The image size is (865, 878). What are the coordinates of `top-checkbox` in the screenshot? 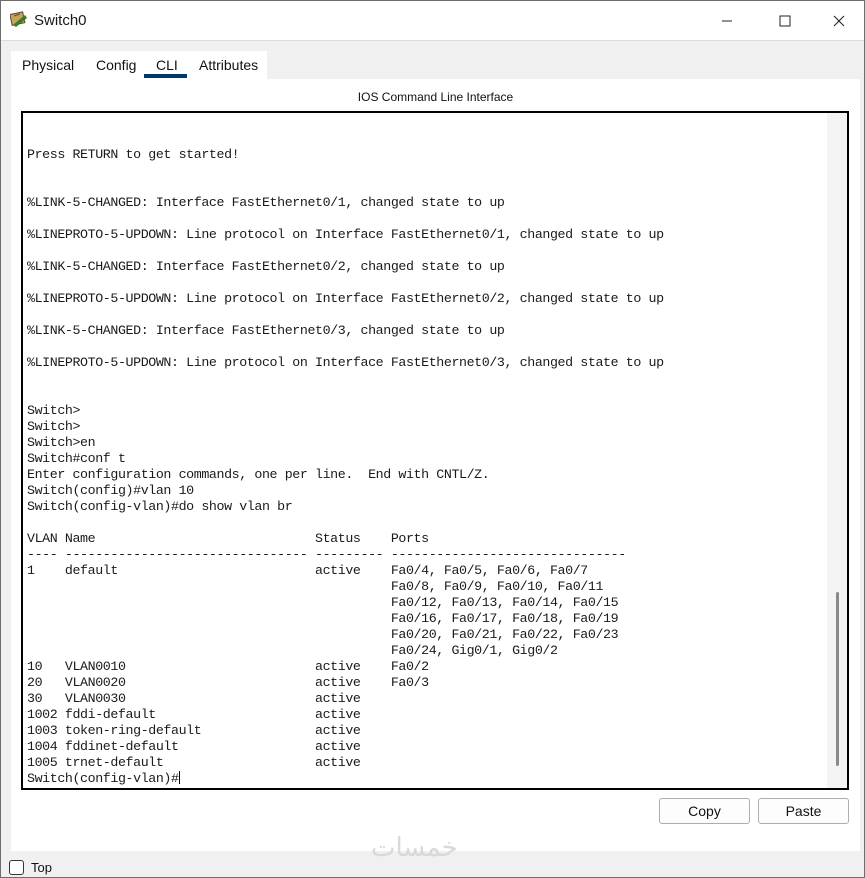 It's located at (16, 867).